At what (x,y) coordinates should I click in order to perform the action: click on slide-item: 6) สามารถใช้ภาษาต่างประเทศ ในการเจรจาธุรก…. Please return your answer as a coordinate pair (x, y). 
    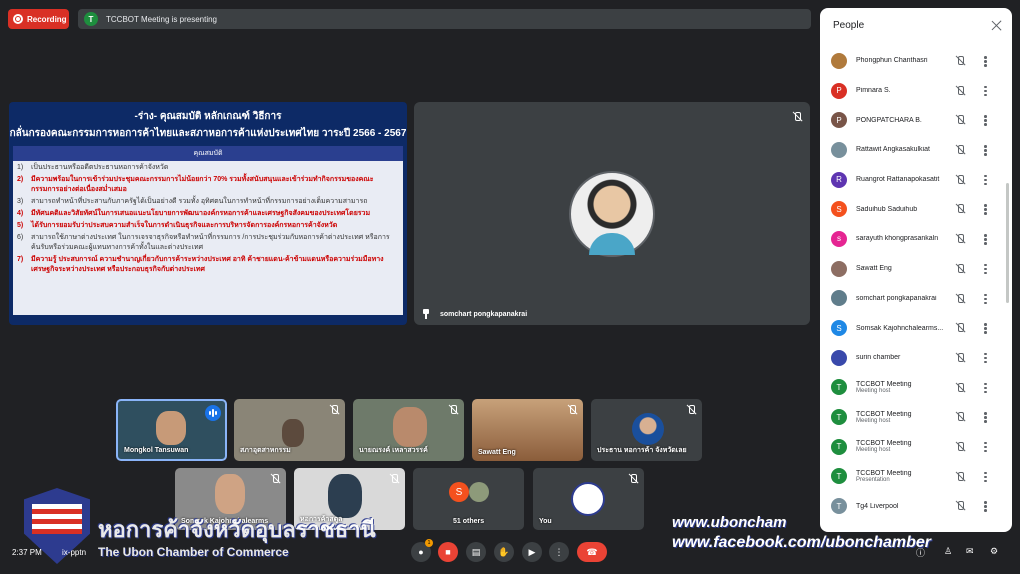
    Looking at the image, I should click on (203, 242).